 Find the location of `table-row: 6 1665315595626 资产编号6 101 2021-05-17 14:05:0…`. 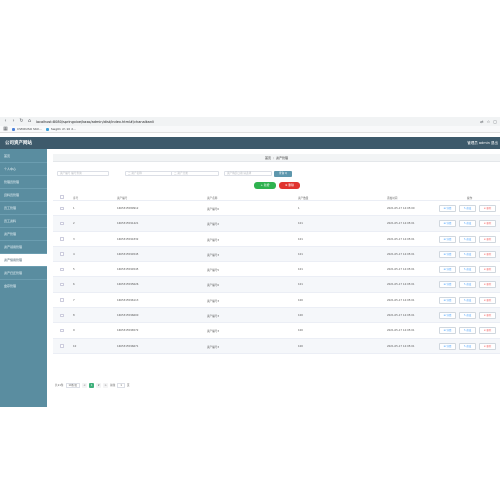

table-row: 6 1665315595626 资产编号6 101 2021-05-17 14:05:0… is located at coordinates (276, 285).